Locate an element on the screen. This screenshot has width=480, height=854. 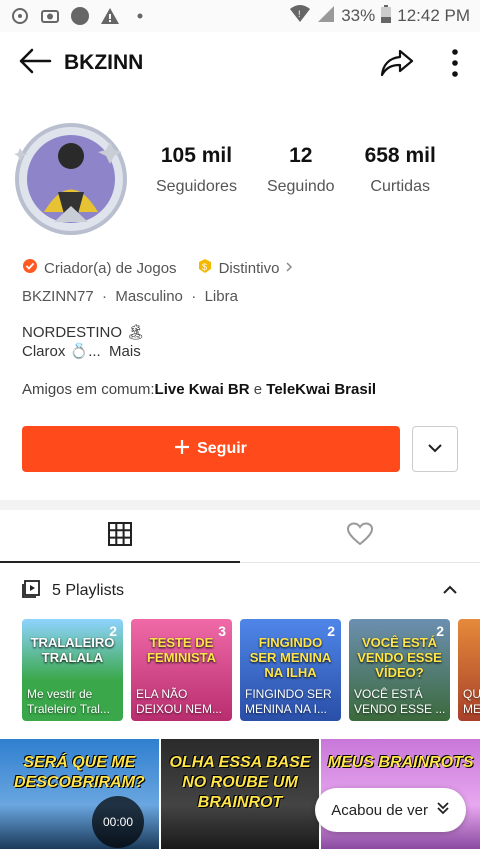
playlists-title: 5 Playlists is located at coordinates (88, 590).